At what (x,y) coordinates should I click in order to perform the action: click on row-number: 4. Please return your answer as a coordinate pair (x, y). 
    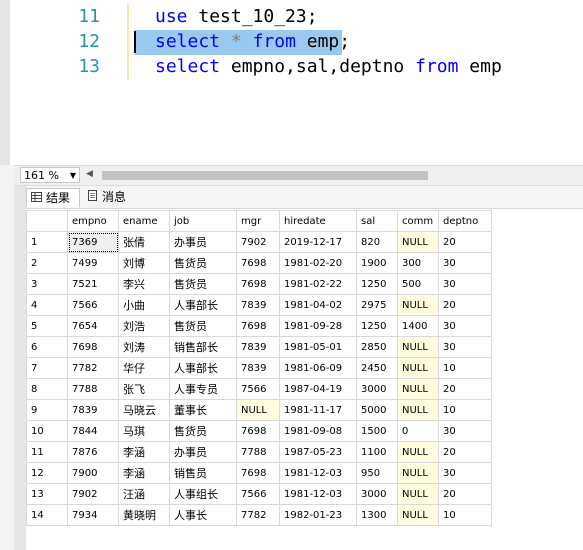
    Looking at the image, I should click on (47, 305).